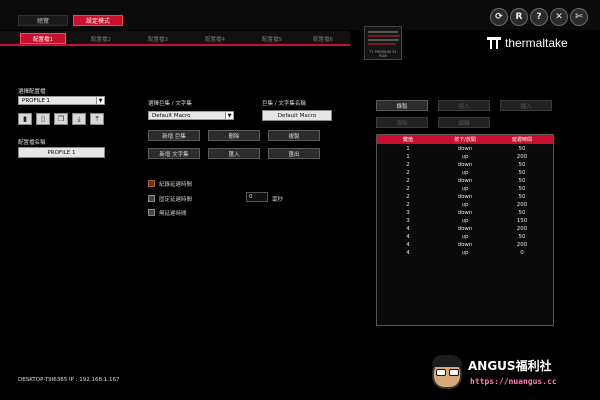 The width and height of the screenshot is (600, 400). I want to click on tab-profile-5: 配置檔5, so click(272, 38).